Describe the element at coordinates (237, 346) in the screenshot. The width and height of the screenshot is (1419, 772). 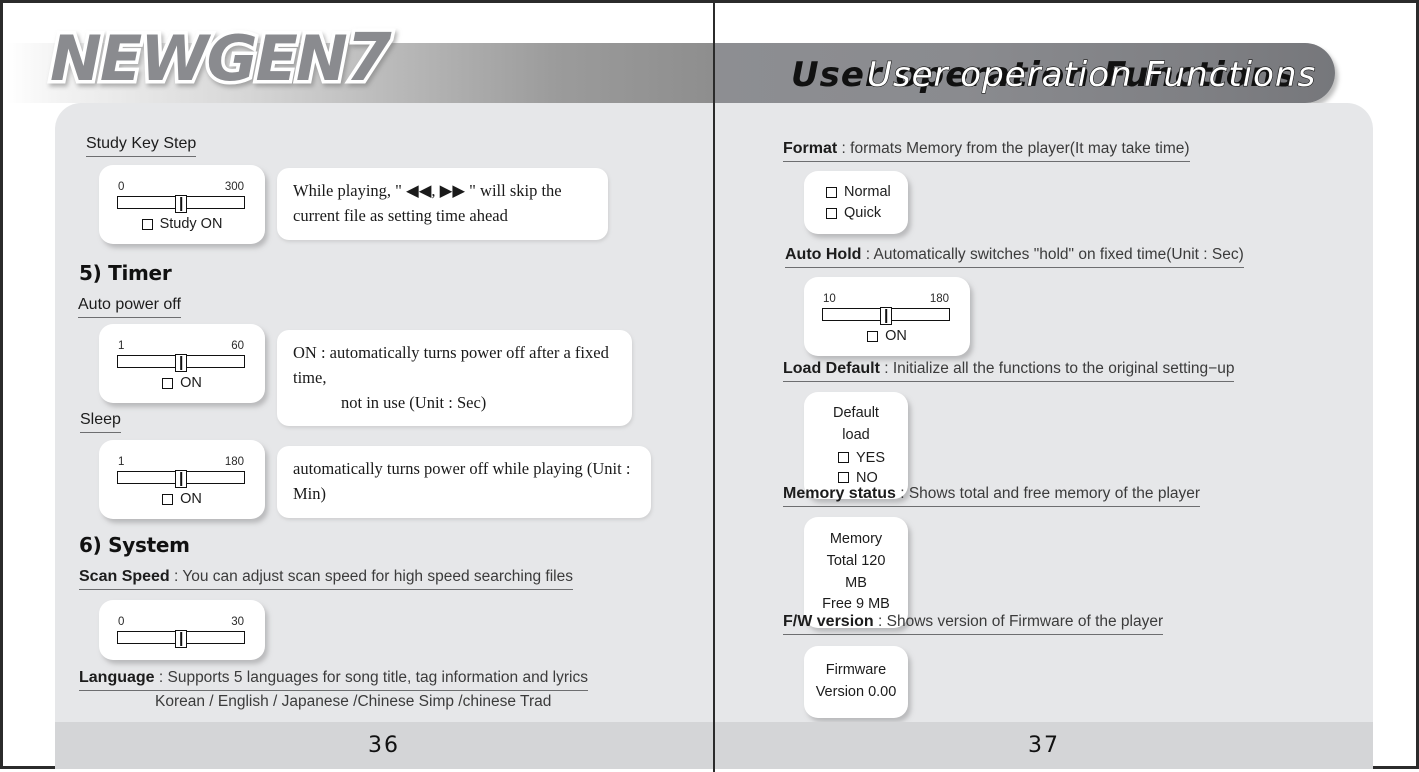
I see `auto-power-off-slider-max: 60` at that location.